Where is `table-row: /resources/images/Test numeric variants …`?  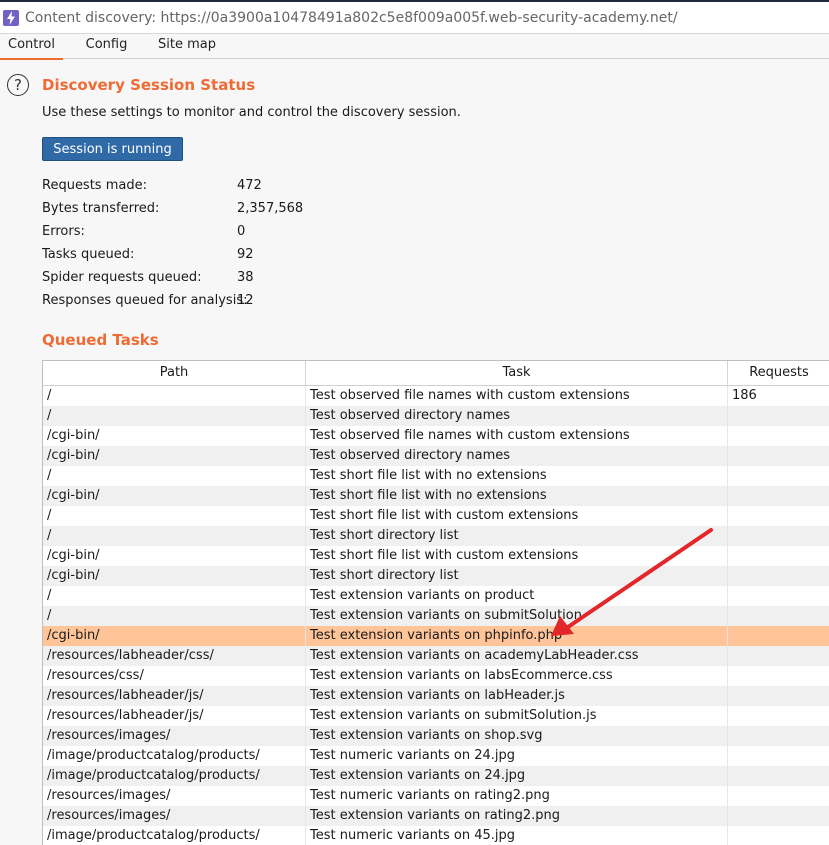 table-row: /resources/images/Test numeric variants … is located at coordinates (436, 796).